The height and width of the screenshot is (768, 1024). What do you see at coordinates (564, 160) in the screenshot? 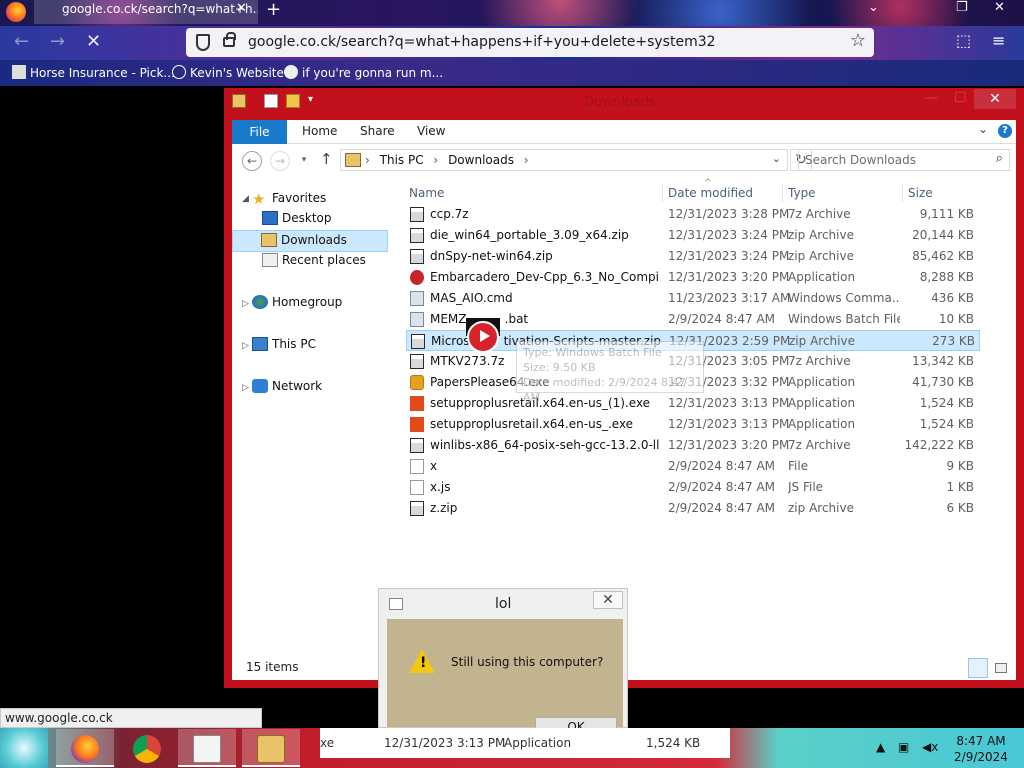
I see `address-bar: › This PC › Downloads › ⌄` at bounding box center [564, 160].